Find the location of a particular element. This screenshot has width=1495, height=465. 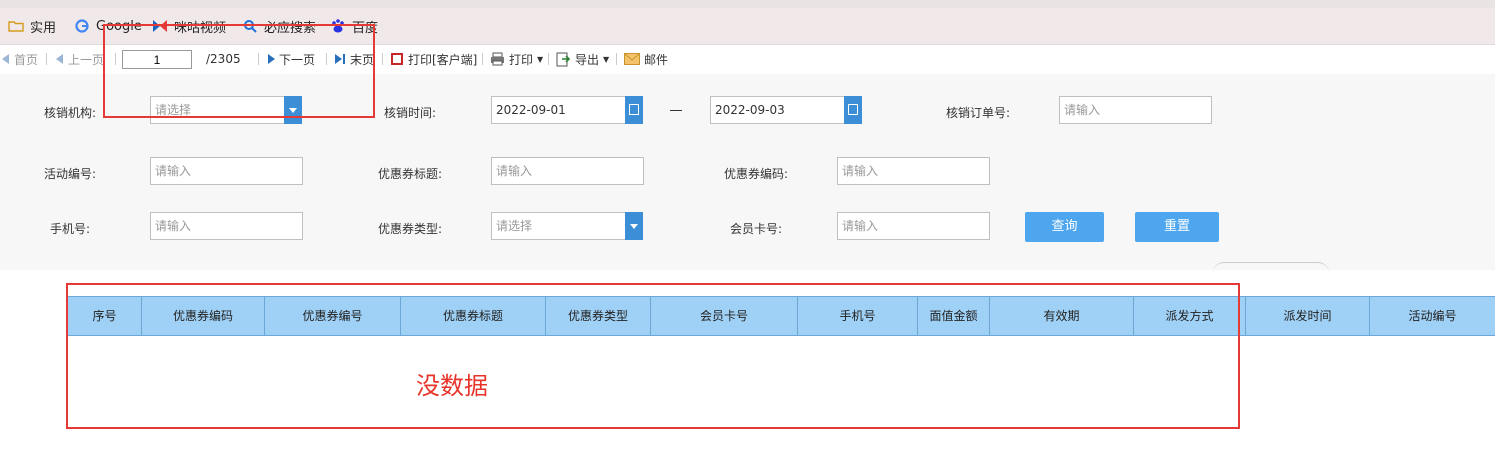

order-label: 核销订单号: is located at coordinates (978, 113).